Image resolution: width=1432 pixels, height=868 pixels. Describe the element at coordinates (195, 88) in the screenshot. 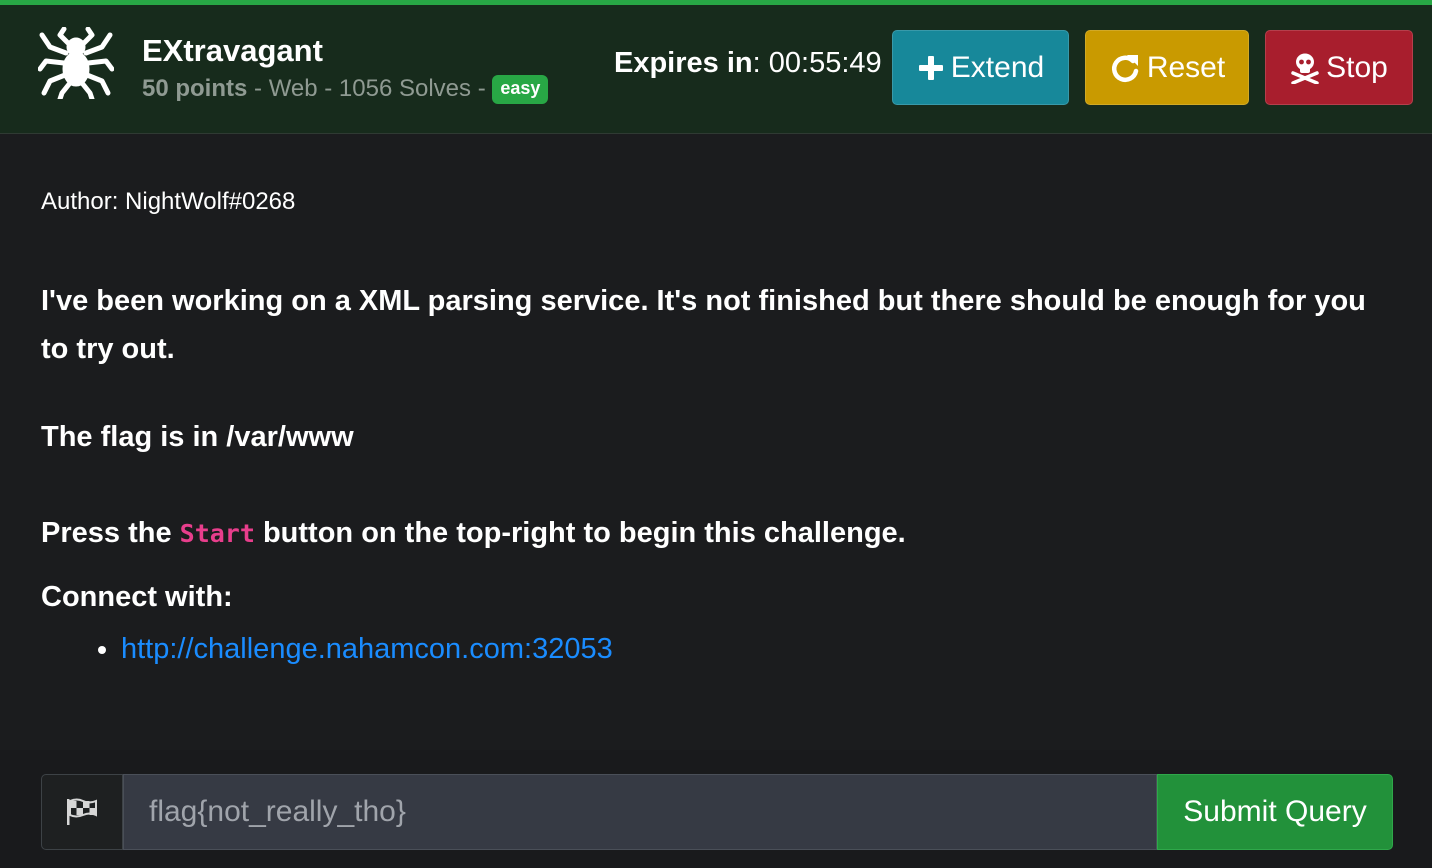

I see `challenge-points: 50 points` at that location.